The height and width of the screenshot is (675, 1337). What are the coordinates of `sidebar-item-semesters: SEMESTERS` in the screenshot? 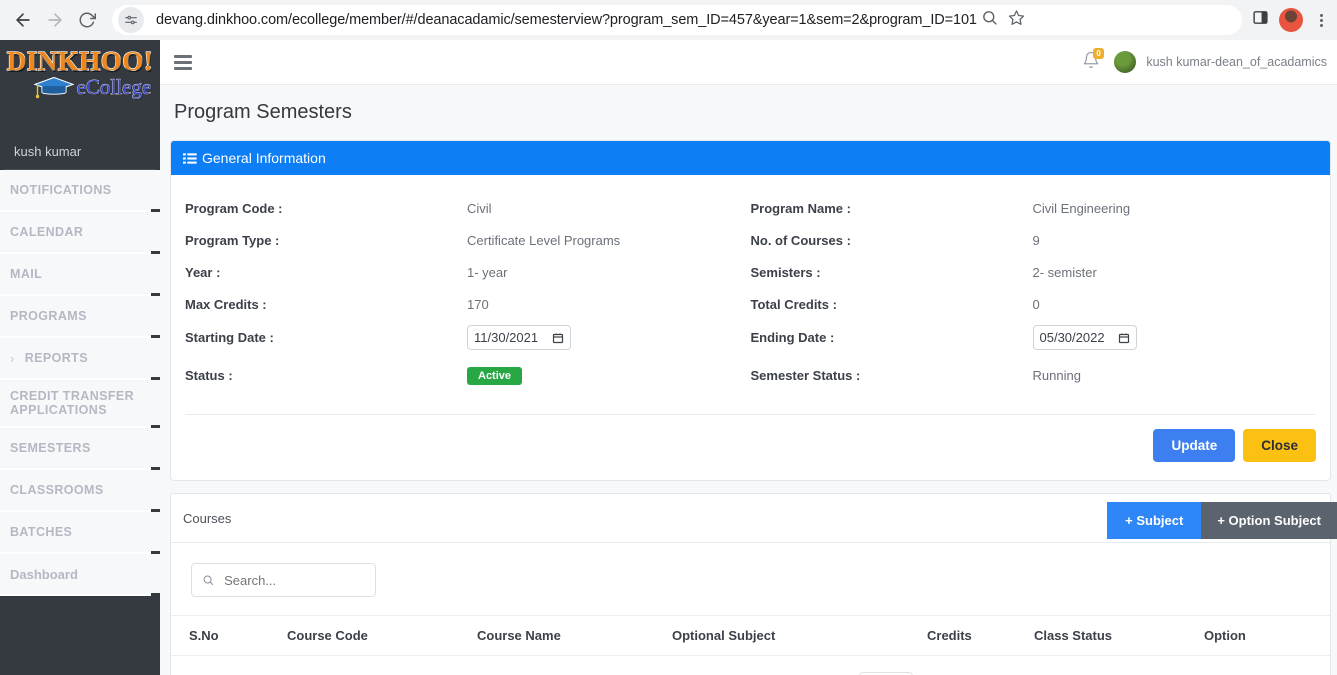 It's located at (80, 449).